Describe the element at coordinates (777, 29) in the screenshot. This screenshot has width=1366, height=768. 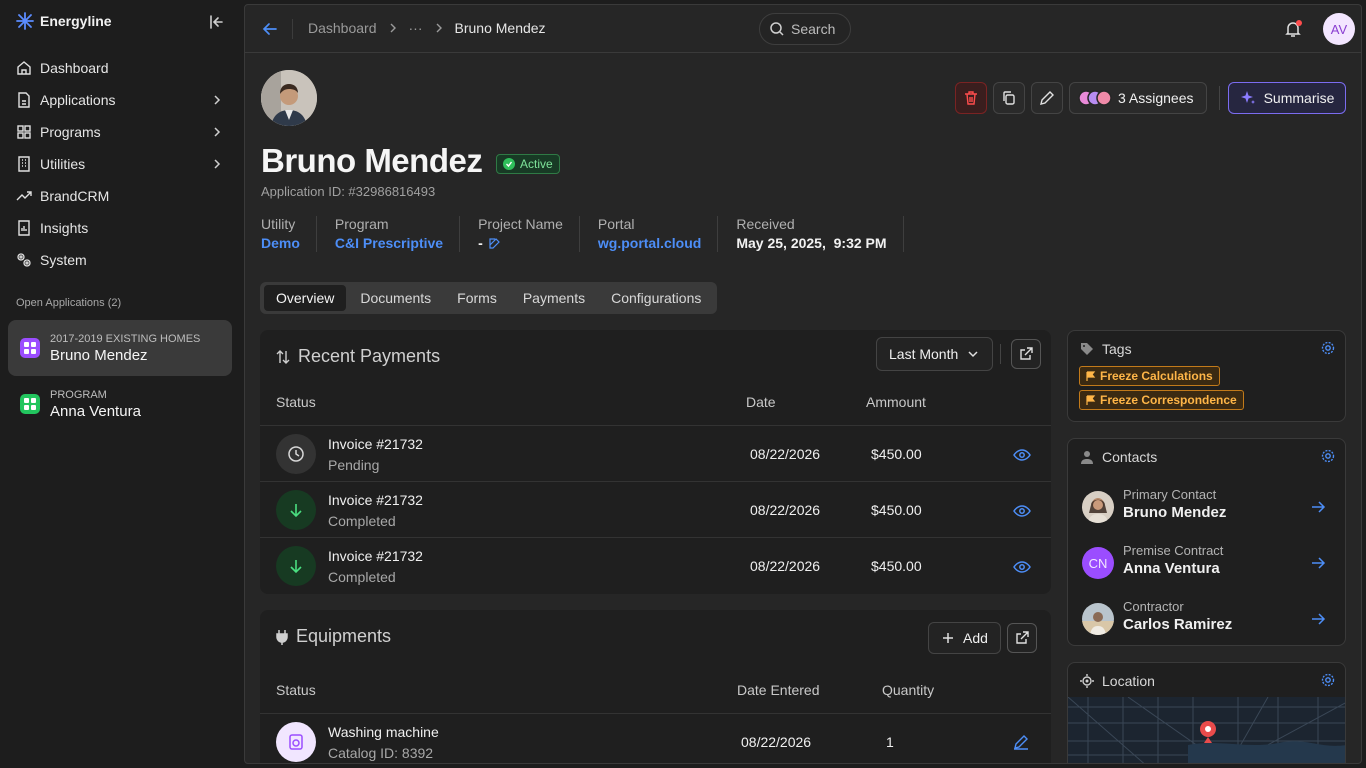
I see `search-icon` at that location.